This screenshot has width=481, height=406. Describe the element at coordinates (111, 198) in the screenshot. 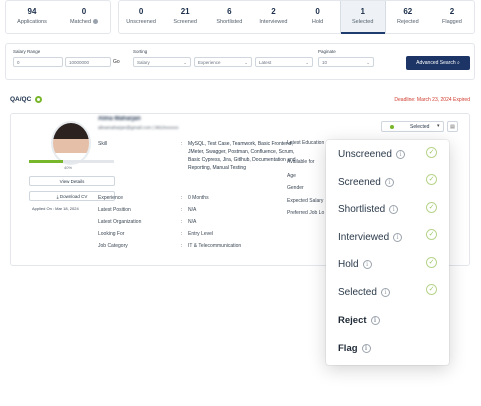

I see `experience-label: Experience` at that location.